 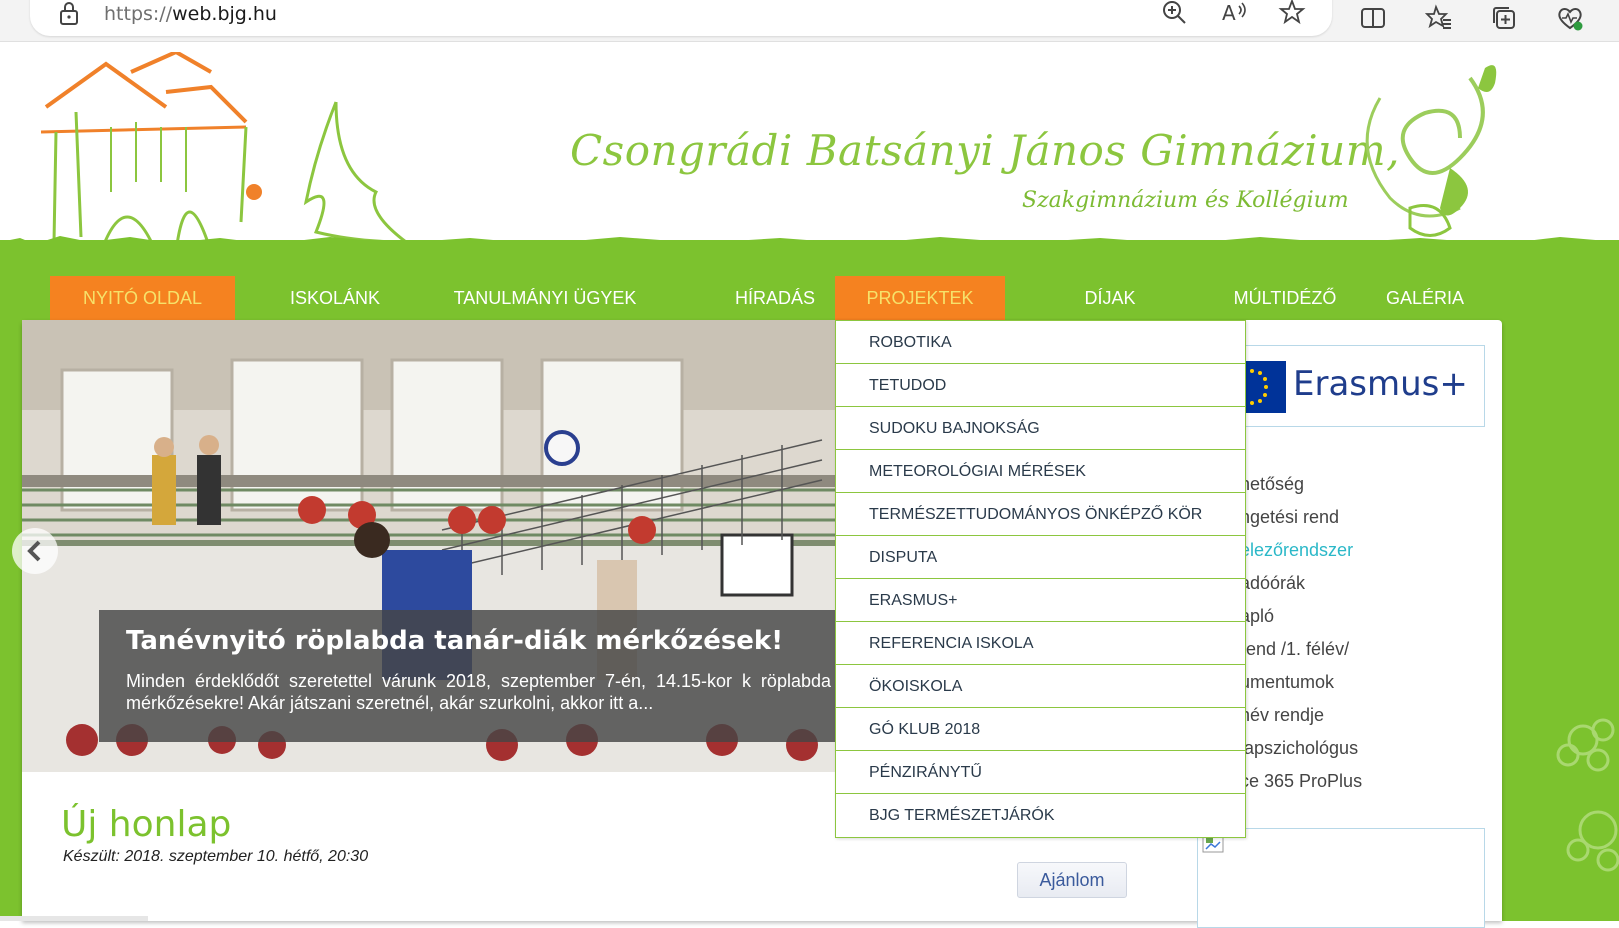 What do you see at coordinates (1570, 18) in the screenshot?
I see `browser-essentials-icon` at bounding box center [1570, 18].